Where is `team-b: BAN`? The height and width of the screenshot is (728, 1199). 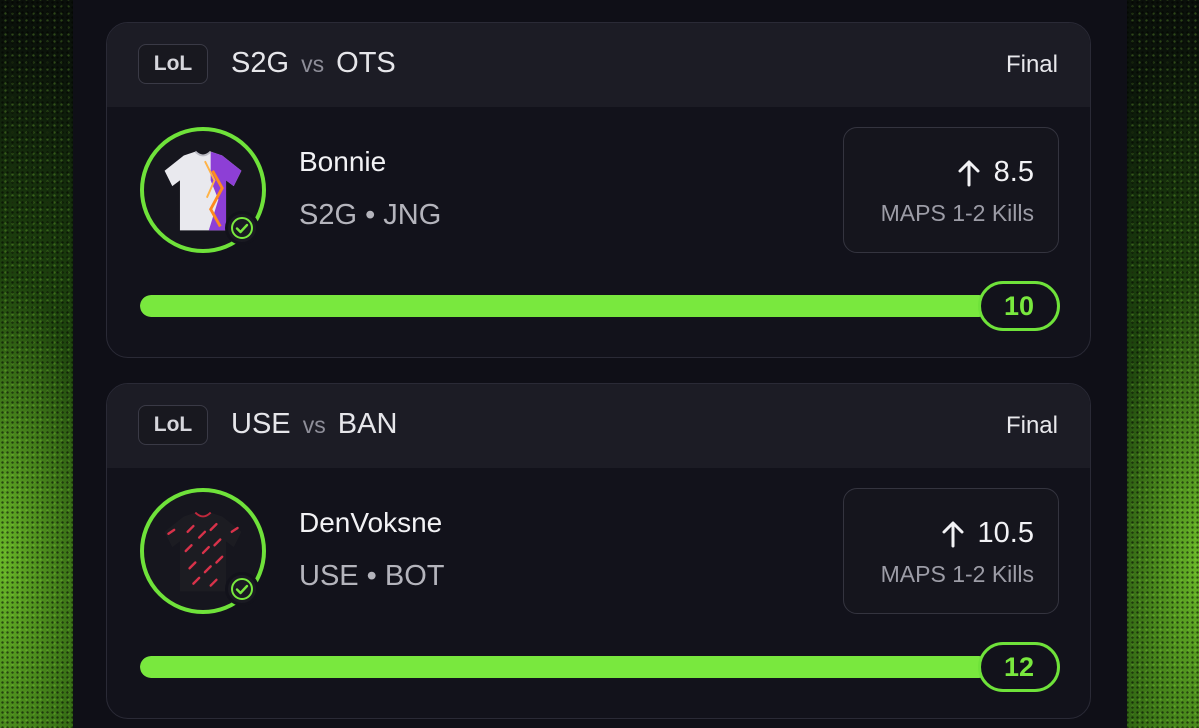 team-b: BAN is located at coordinates (367, 424).